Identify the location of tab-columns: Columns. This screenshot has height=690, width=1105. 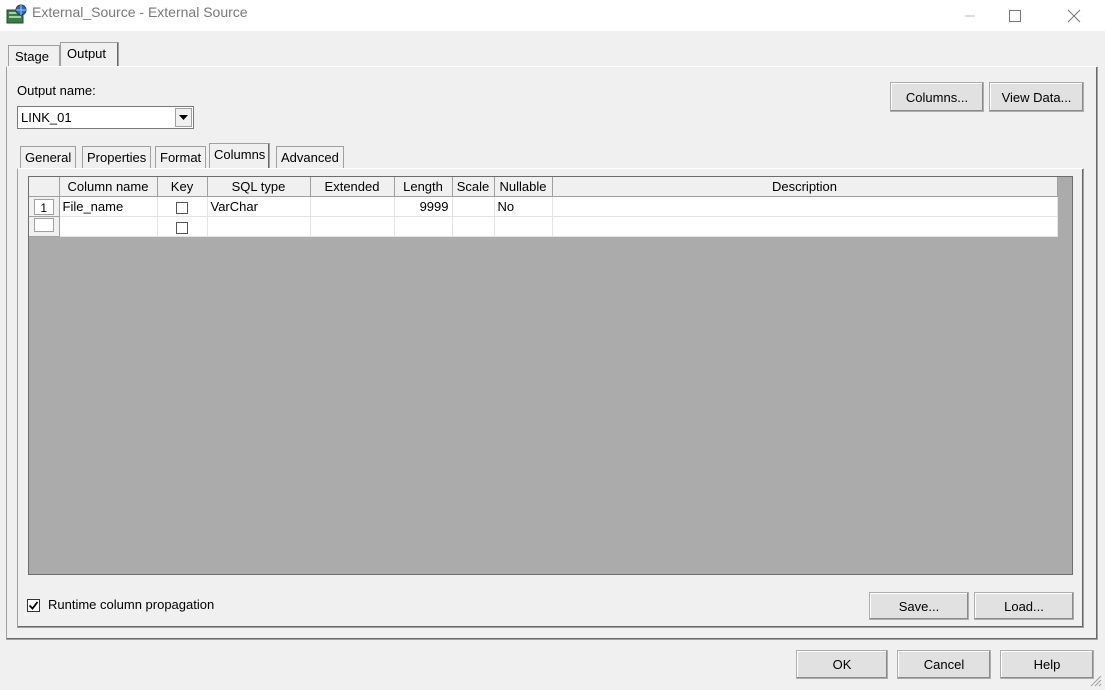
(240, 156).